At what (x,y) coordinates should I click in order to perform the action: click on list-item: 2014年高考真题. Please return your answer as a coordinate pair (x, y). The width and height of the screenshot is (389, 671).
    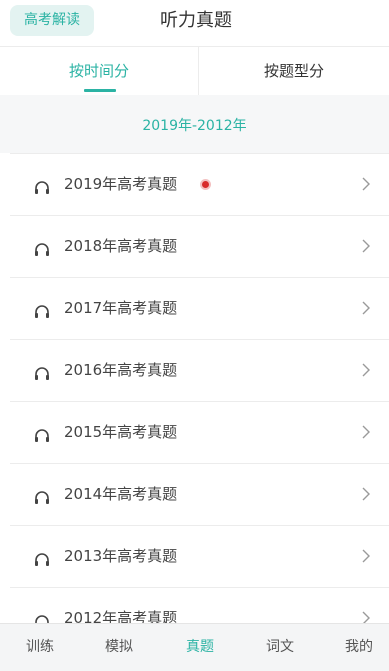
    Looking at the image, I should click on (199, 494).